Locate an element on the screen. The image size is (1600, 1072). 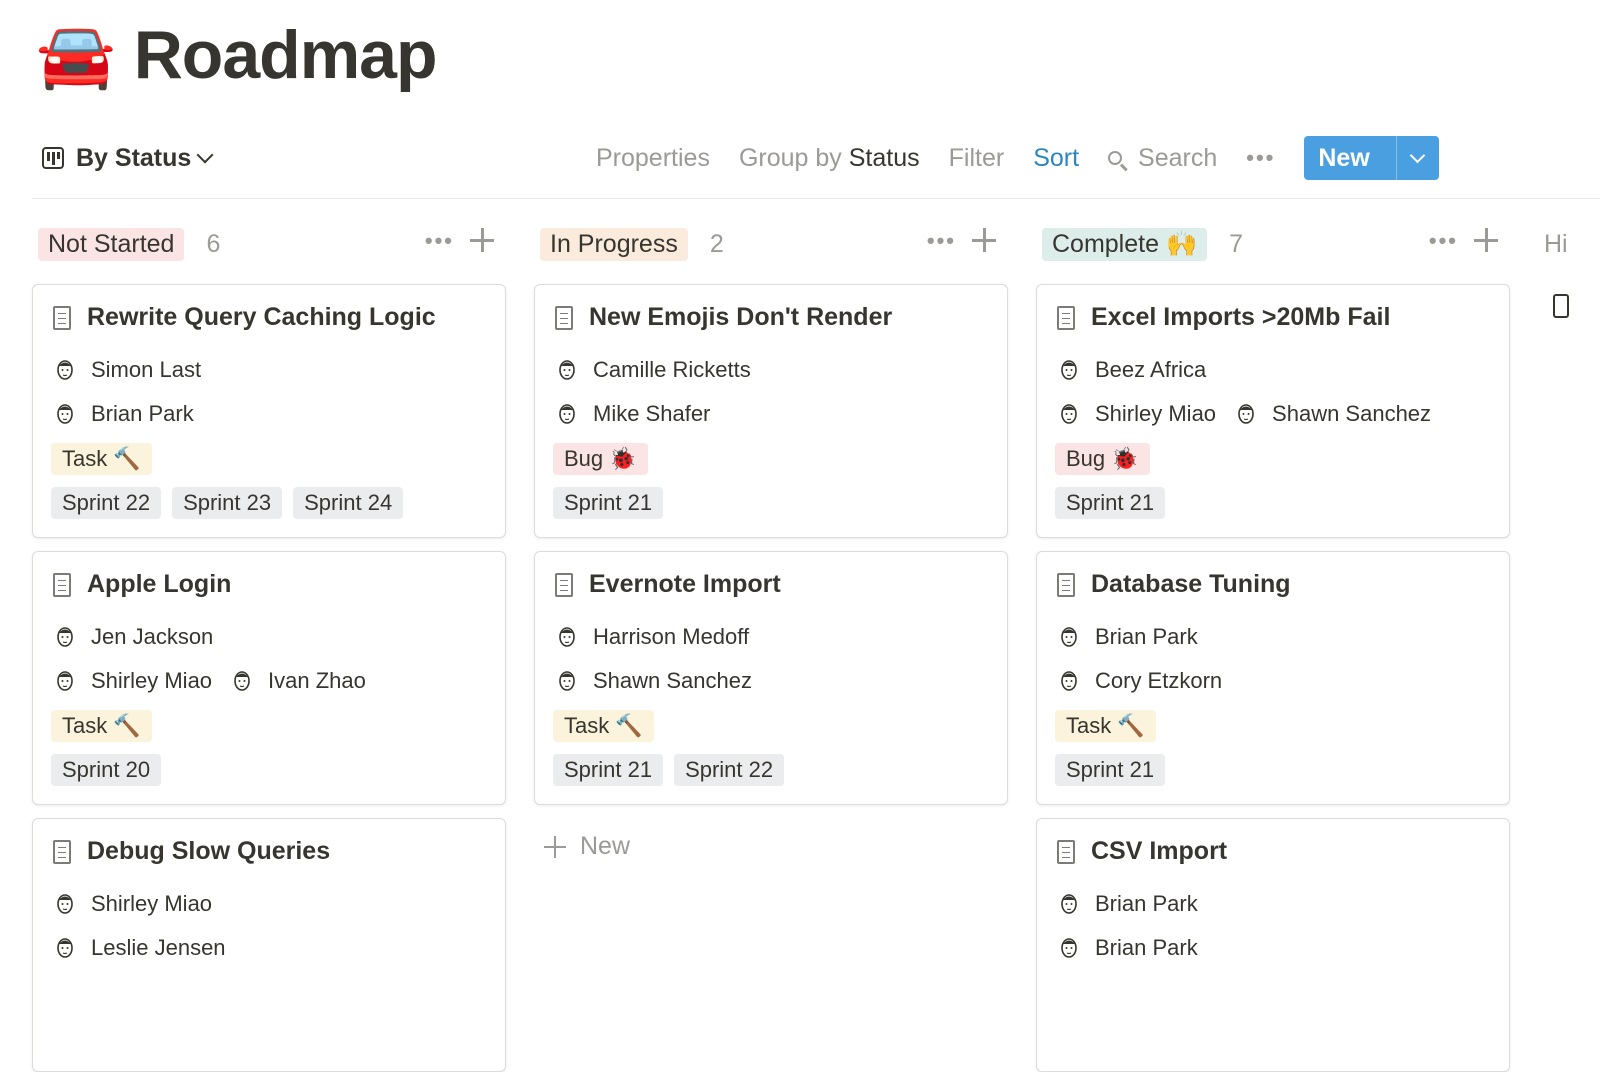
status-pill: In Progress is located at coordinates (614, 244).